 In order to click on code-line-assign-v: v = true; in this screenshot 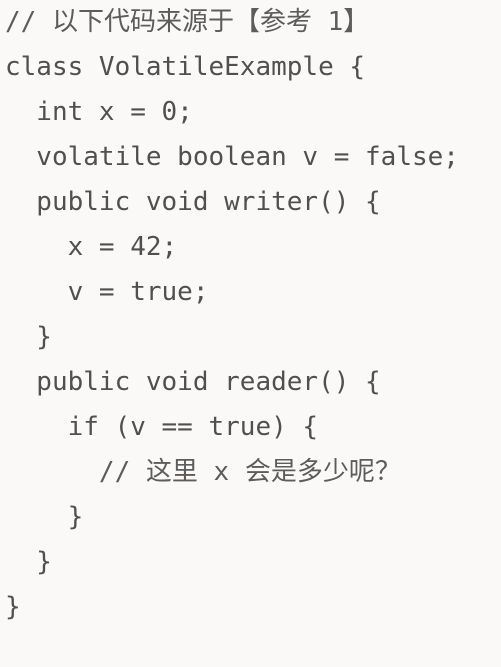, I will do `click(107, 292)`.